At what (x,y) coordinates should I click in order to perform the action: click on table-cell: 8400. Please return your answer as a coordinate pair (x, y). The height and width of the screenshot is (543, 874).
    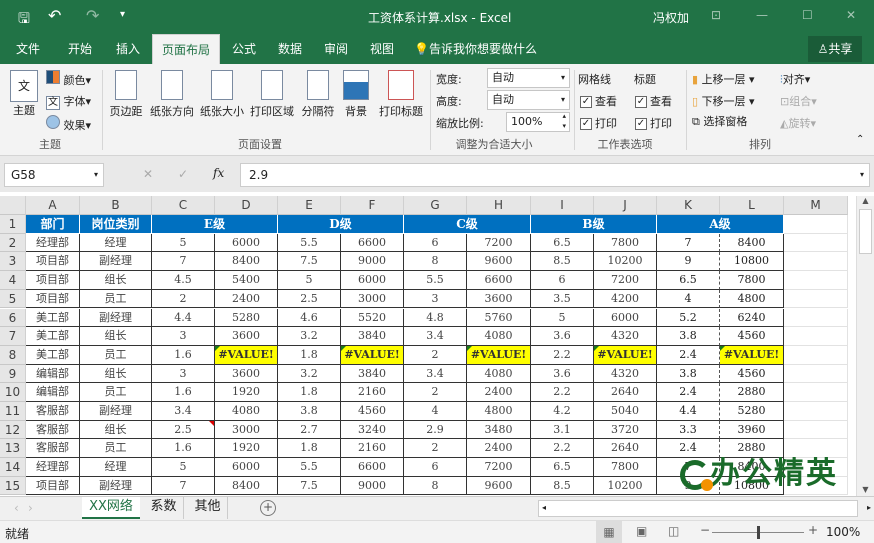
    Looking at the image, I should click on (246, 262).